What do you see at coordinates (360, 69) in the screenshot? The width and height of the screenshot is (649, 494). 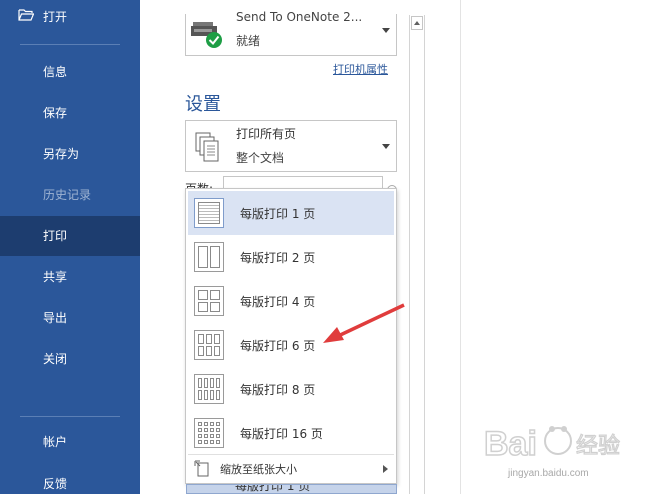 I see `printer-properties-link: 打印机属性` at bounding box center [360, 69].